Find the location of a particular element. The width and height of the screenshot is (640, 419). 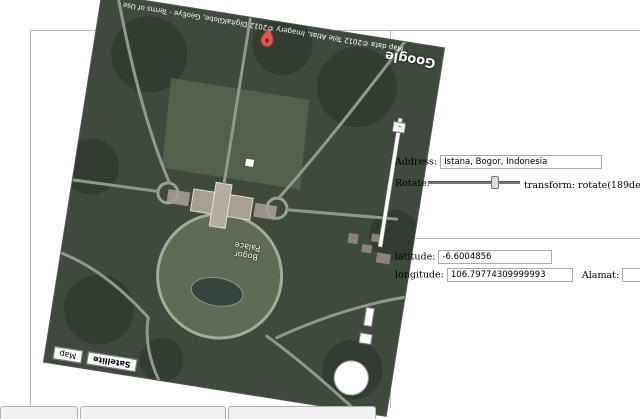

rotate-slider is located at coordinates (474, 182).